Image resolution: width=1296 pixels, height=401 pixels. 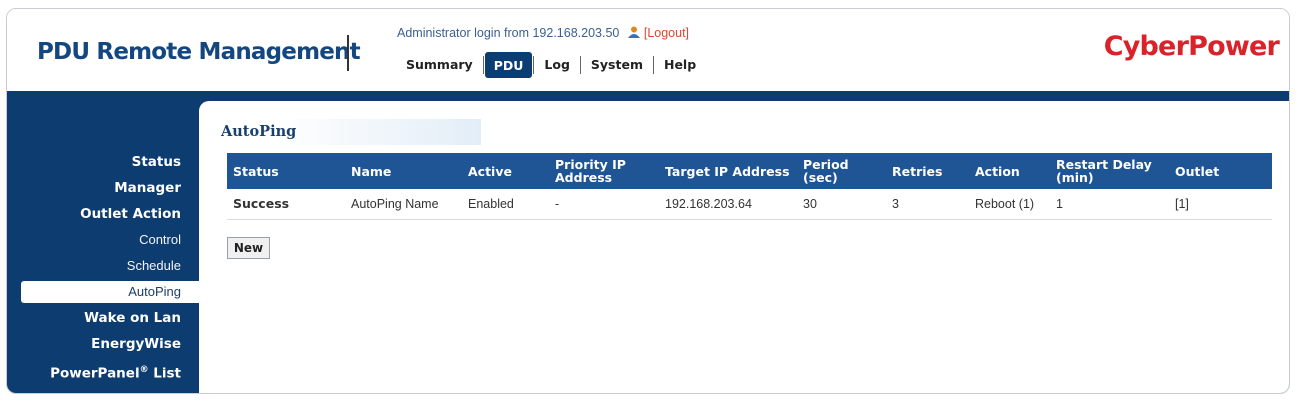 What do you see at coordinates (199, 52) in the screenshot?
I see `app-title: PDU Remote Management` at bounding box center [199, 52].